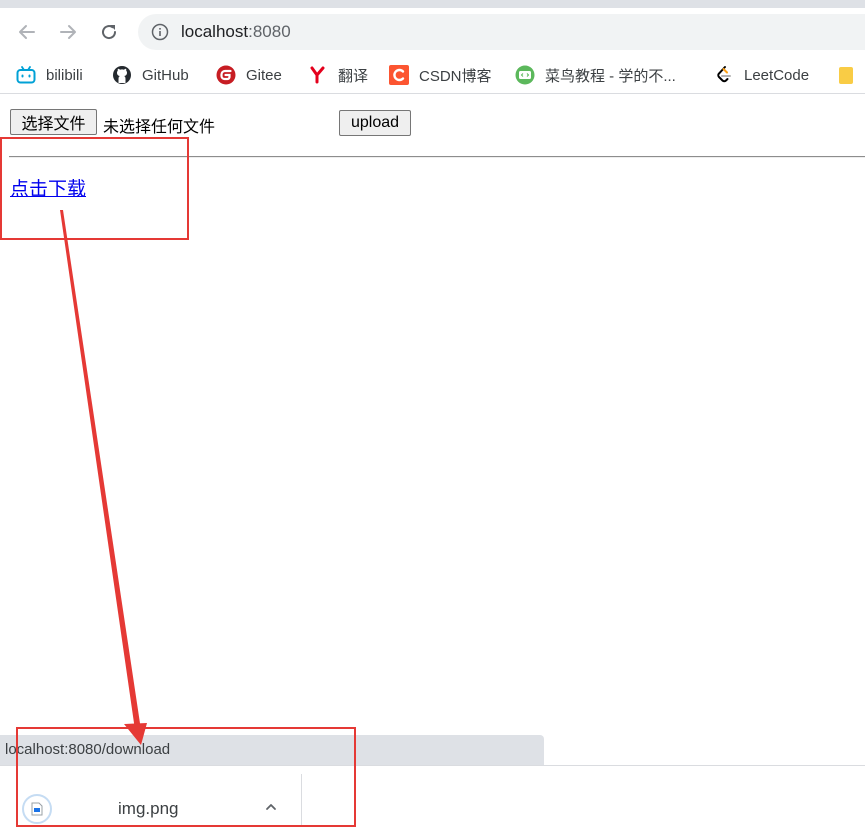 This screenshot has height=833, width=865. What do you see at coordinates (160, 34) in the screenshot?
I see `site-info-icon` at bounding box center [160, 34].